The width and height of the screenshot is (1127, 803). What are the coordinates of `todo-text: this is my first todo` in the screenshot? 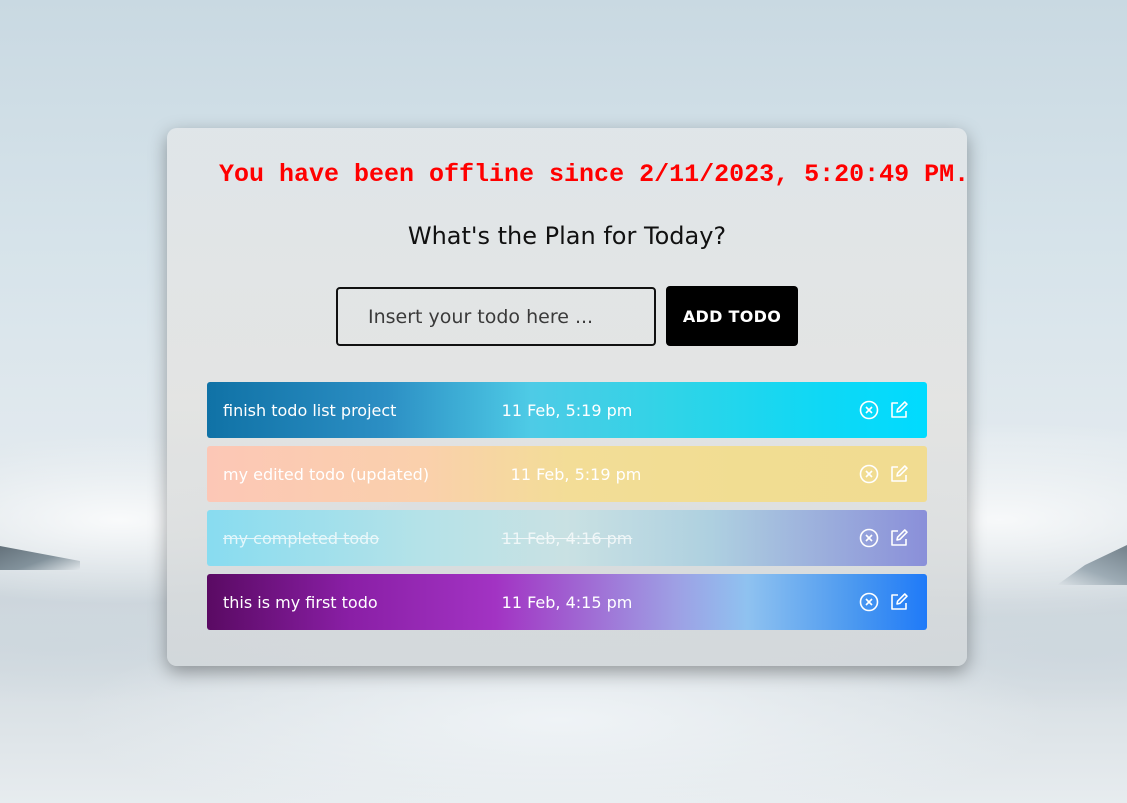 It's located at (300, 602).